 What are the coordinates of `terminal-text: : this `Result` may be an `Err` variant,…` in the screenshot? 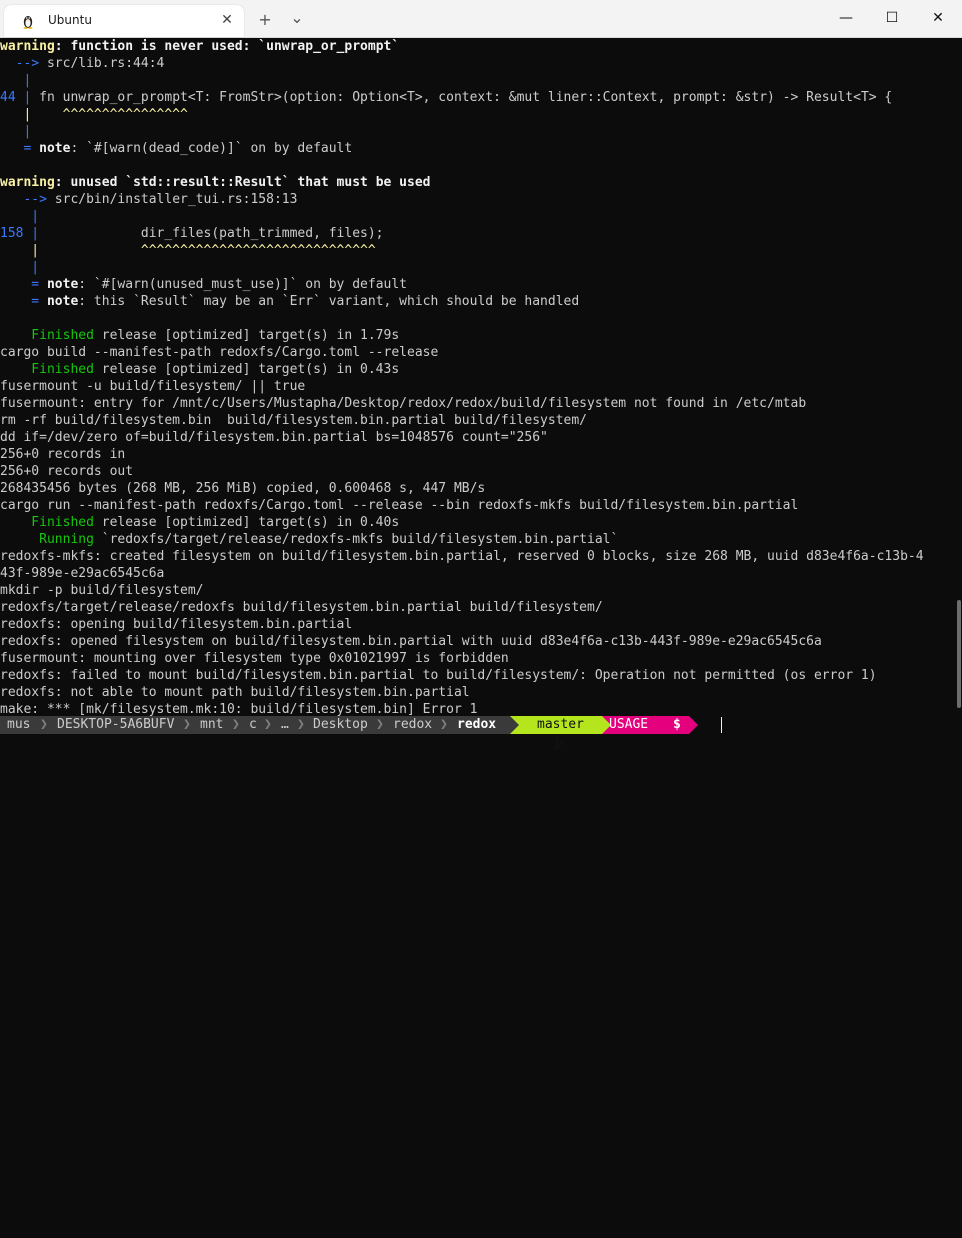 It's located at (329, 301).